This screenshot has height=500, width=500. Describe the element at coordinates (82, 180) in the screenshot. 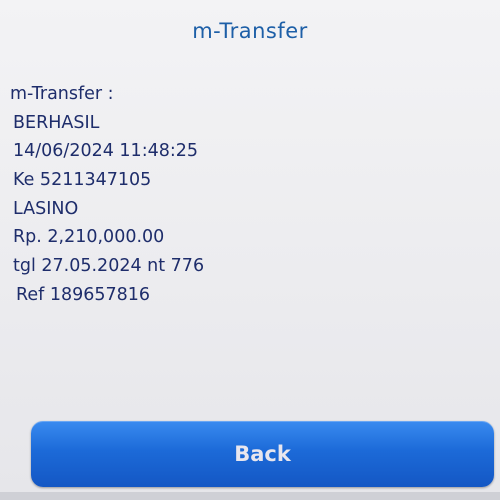

I see `destination-account: Ke 5211347105` at that location.